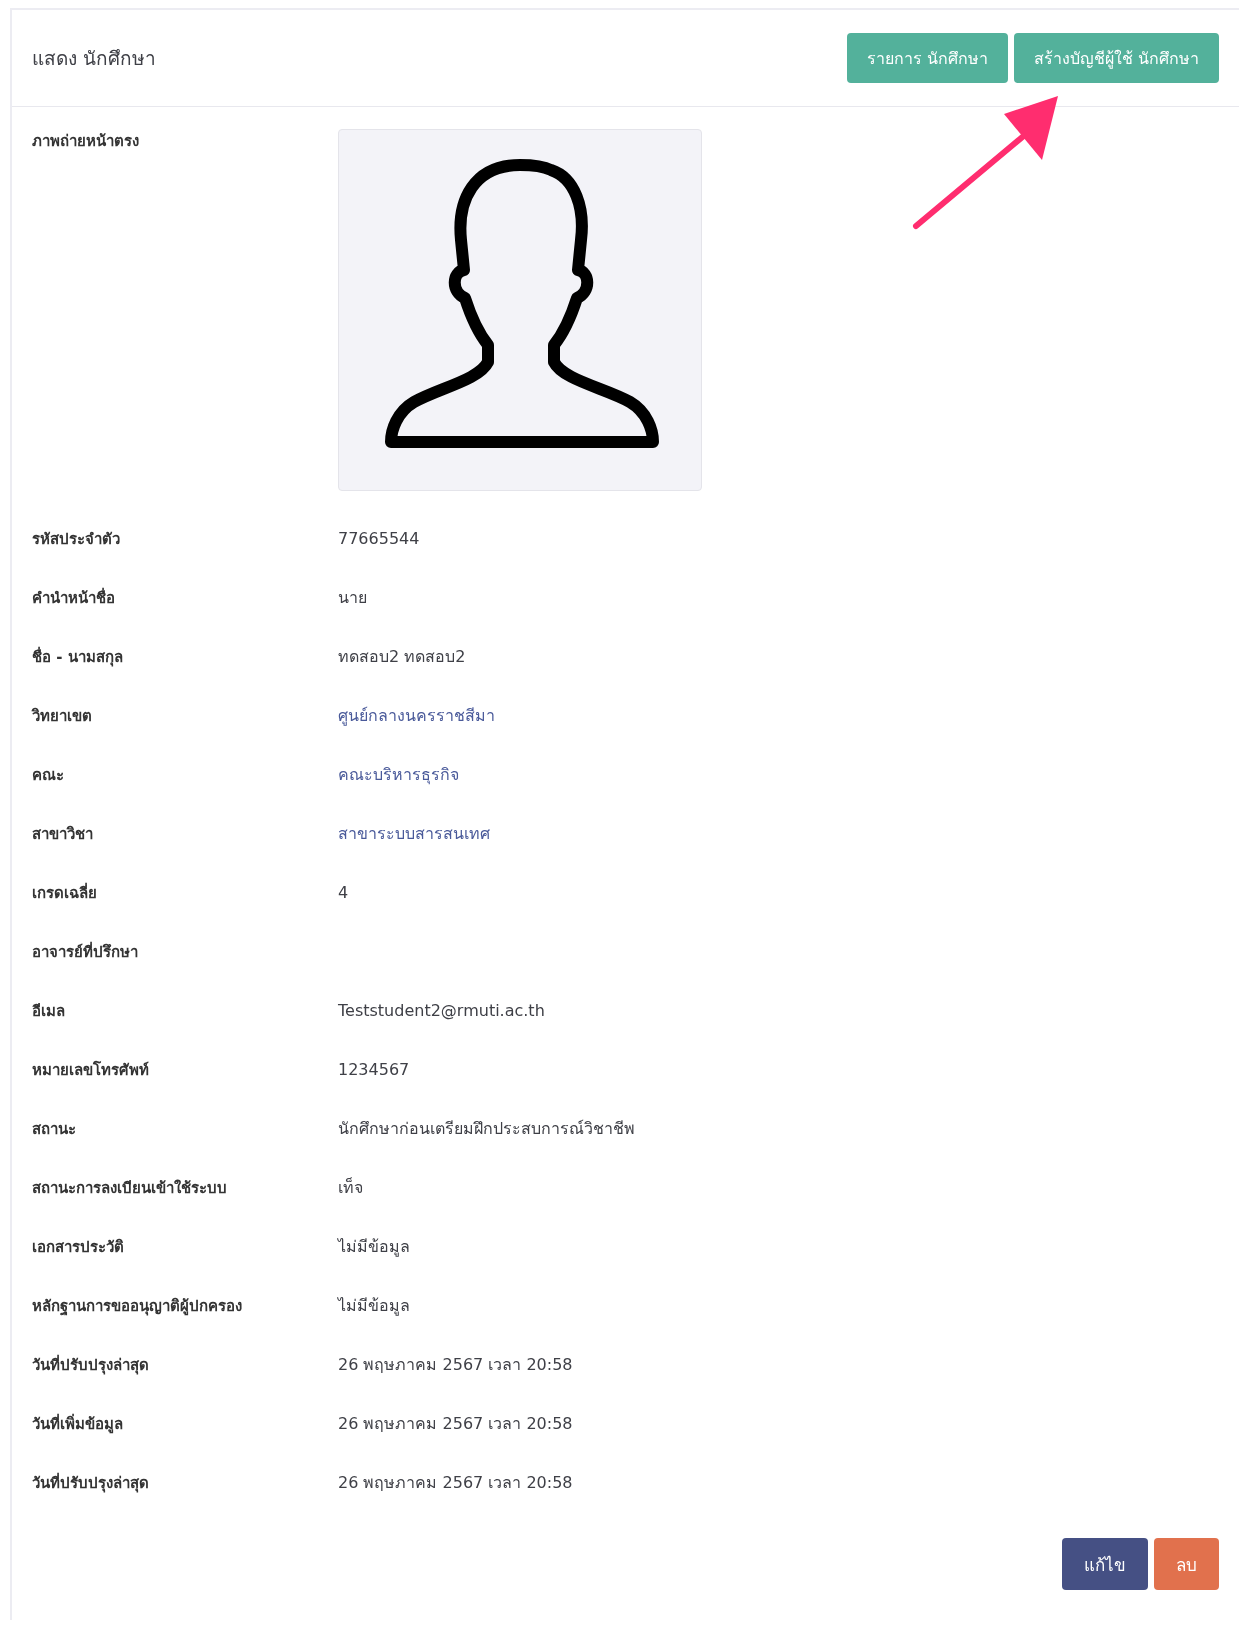 The width and height of the screenshot is (1239, 1629). Describe the element at coordinates (85, 141) in the screenshot. I see `field-label: ภาพถ่ายหน้าตรง` at that location.